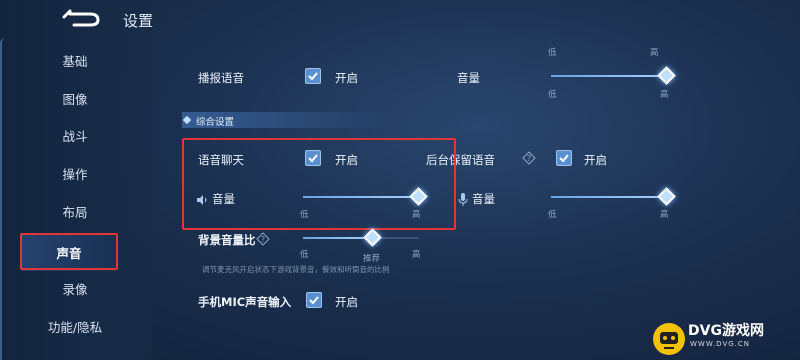 The image size is (800, 360). I want to click on page-title: 设置, so click(138, 21).